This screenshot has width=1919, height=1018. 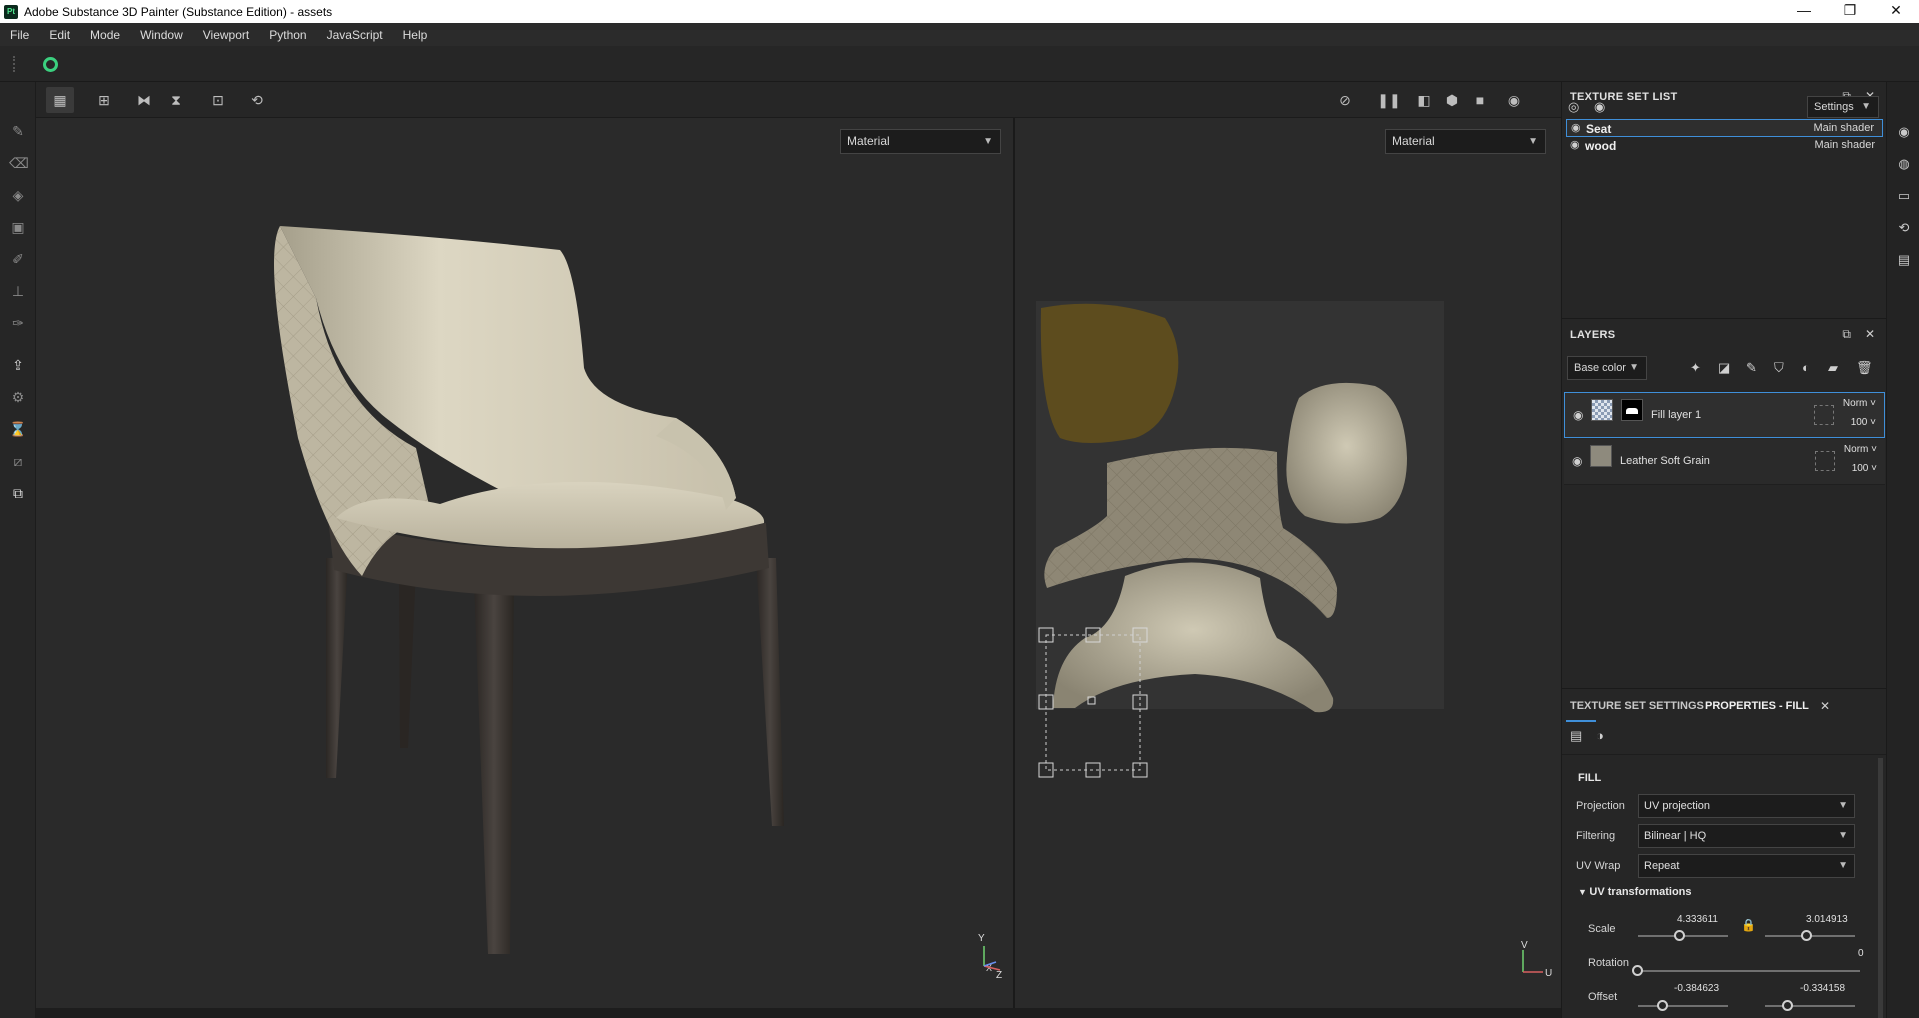 What do you see at coordinates (1665, 461) in the screenshot?
I see `layer-name: Leather Soft Grain` at bounding box center [1665, 461].